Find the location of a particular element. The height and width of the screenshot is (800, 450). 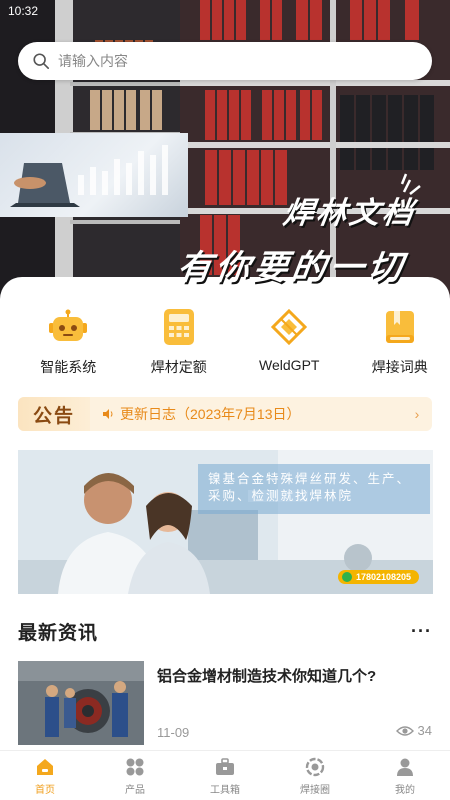

notice-text: 更新日志（2023年7月13日） is located at coordinates (210, 414).